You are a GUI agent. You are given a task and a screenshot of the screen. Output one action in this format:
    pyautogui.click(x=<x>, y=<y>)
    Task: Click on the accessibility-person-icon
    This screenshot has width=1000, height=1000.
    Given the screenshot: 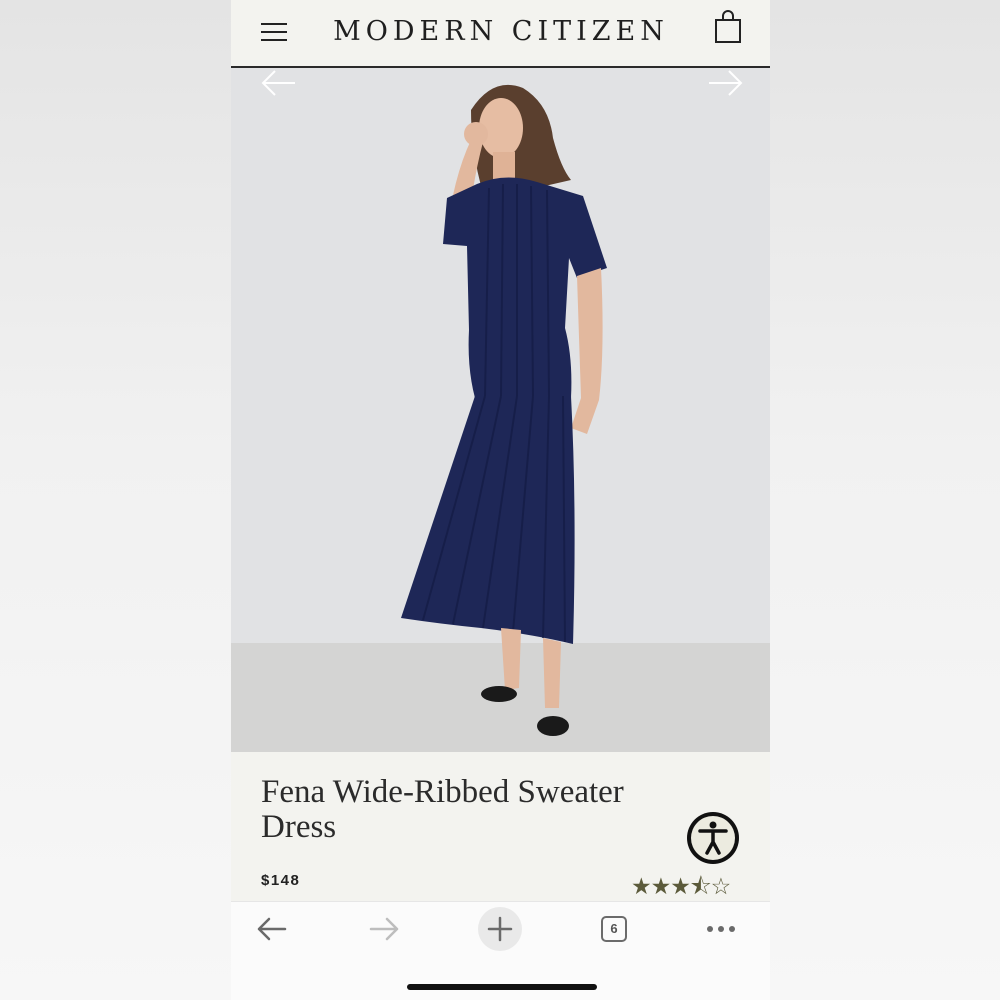 What is the action you would take?
    pyautogui.click(x=713, y=838)
    